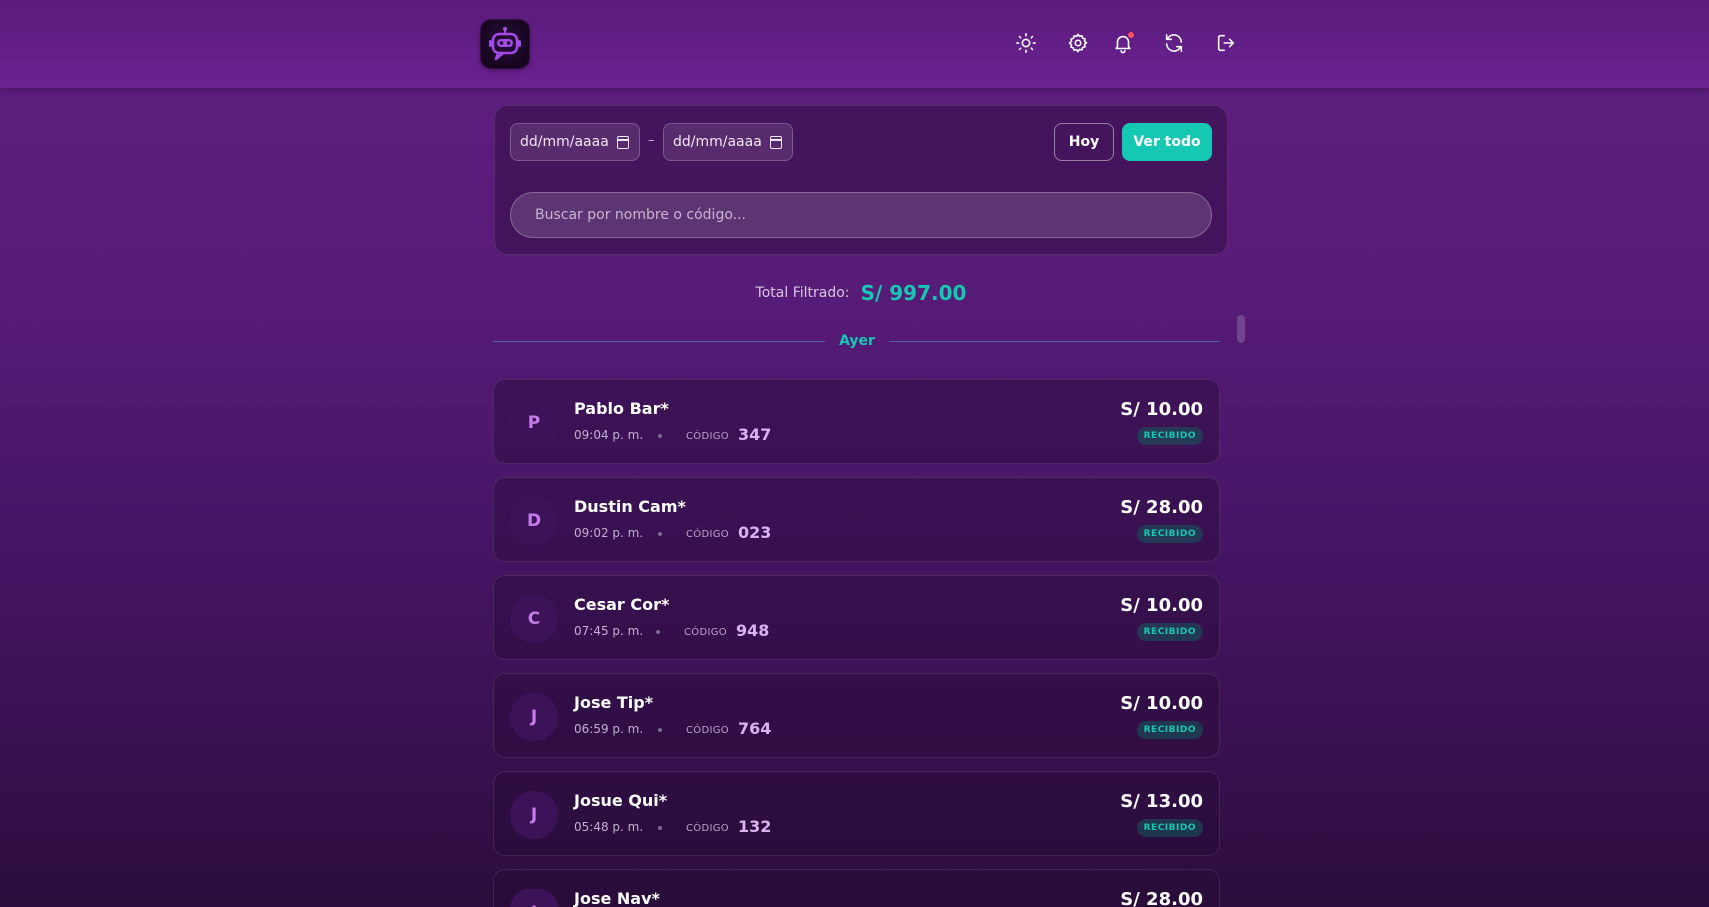 This screenshot has height=907, width=1709. Describe the element at coordinates (856, 888) in the screenshot. I see `transaction-card: J Jose Nav* S/ 28.00` at that location.